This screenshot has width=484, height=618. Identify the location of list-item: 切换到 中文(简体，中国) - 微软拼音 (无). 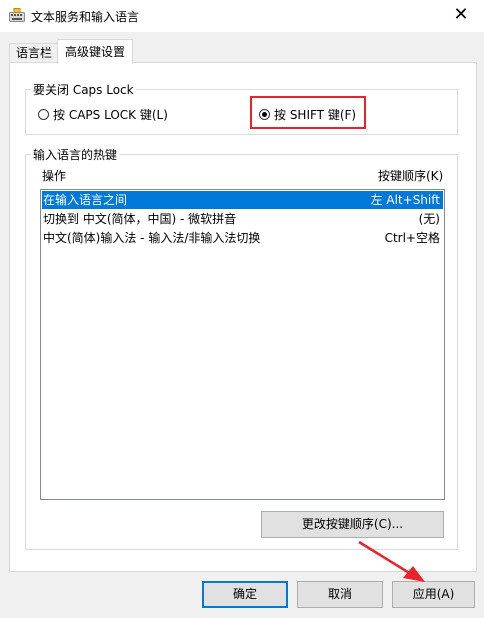
(242, 219).